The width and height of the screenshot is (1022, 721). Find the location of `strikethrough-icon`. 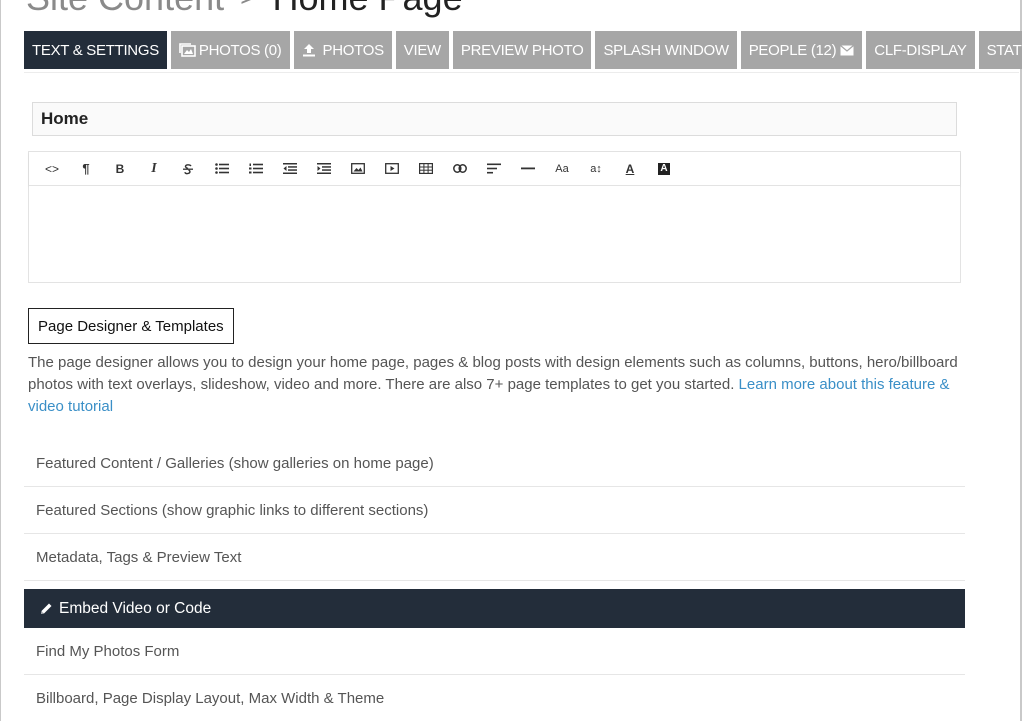

strikethrough-icon is located at coordinates (188, 169).